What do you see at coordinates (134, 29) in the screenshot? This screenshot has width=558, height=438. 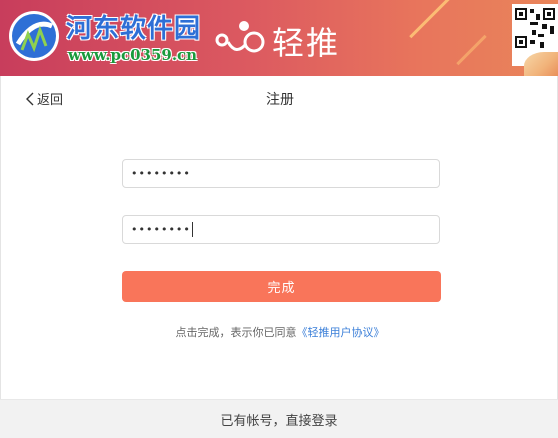 I see `site-name: 河东软件园` at bounding box center [134, 29].